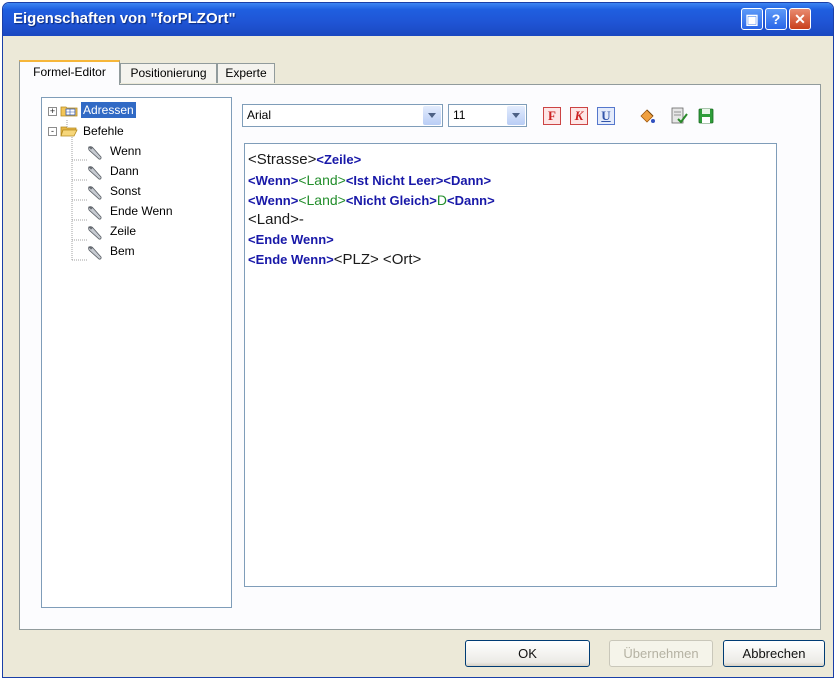  I want to click on bold-button: F, so click(552, 116).